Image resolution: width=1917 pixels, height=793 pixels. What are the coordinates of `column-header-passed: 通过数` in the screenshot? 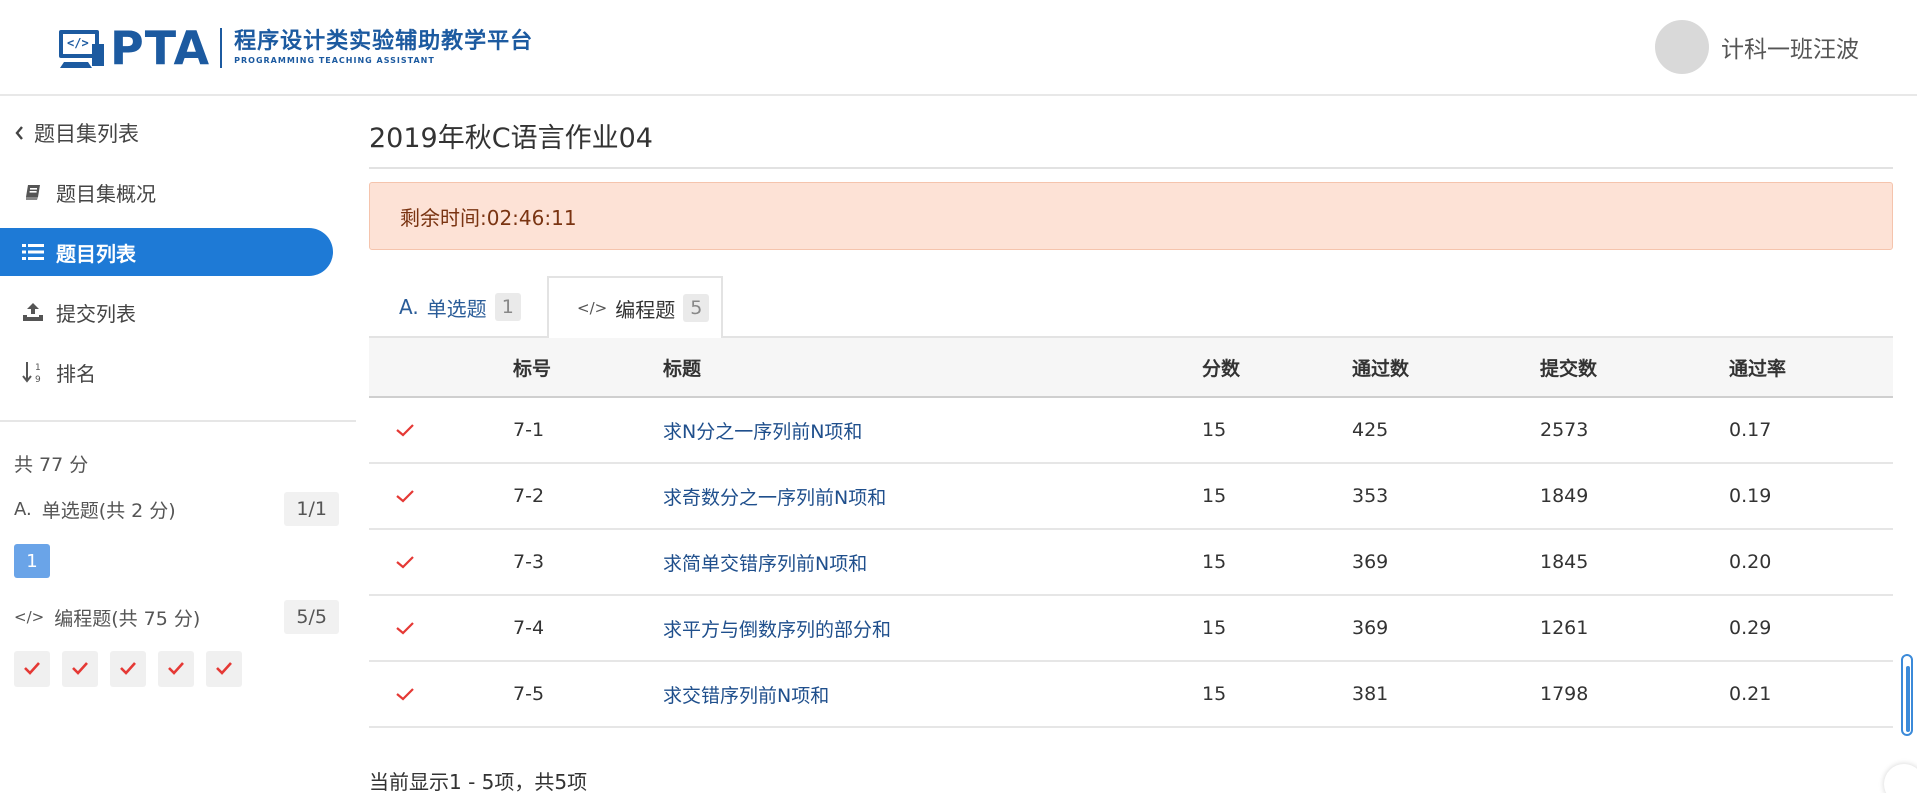 It's located at (1380, 367).